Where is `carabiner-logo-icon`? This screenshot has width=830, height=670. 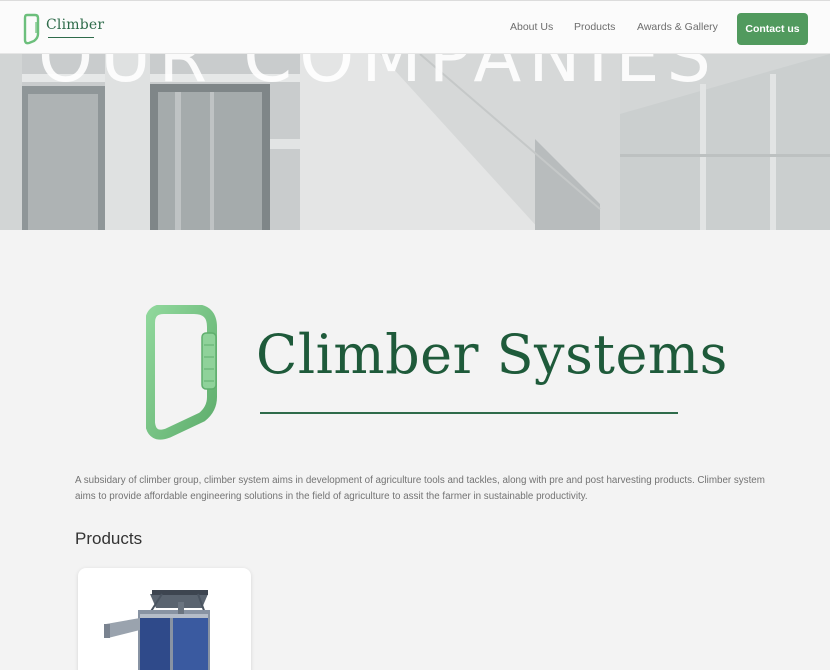
carabiner-logo-icon is located at coordinates (31, 29).